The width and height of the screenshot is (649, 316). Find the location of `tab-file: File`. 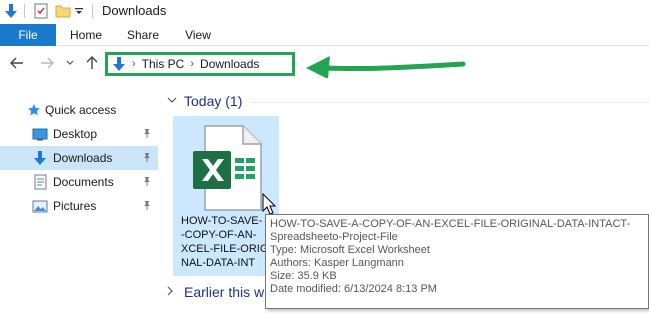

tab-file: File is located at coordinates (28, 35).